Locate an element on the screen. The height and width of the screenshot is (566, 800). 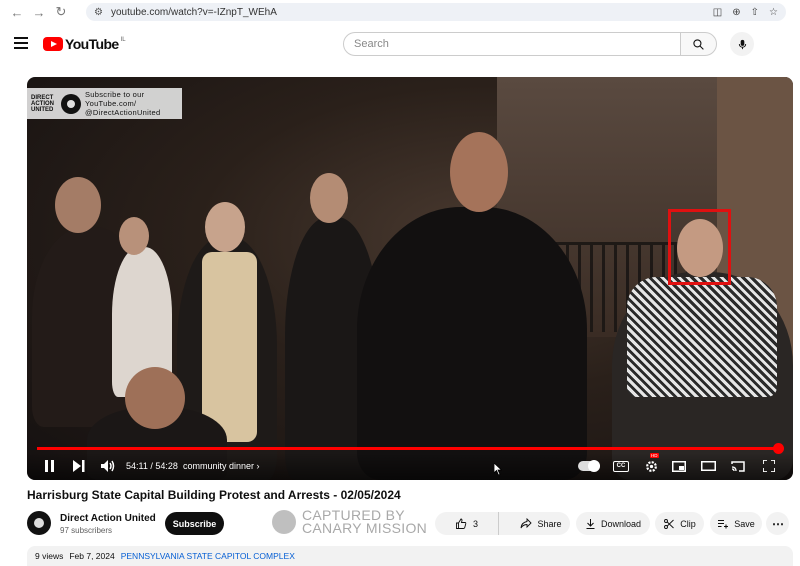
fullscreen-icon is located at coordinates (769, 466).